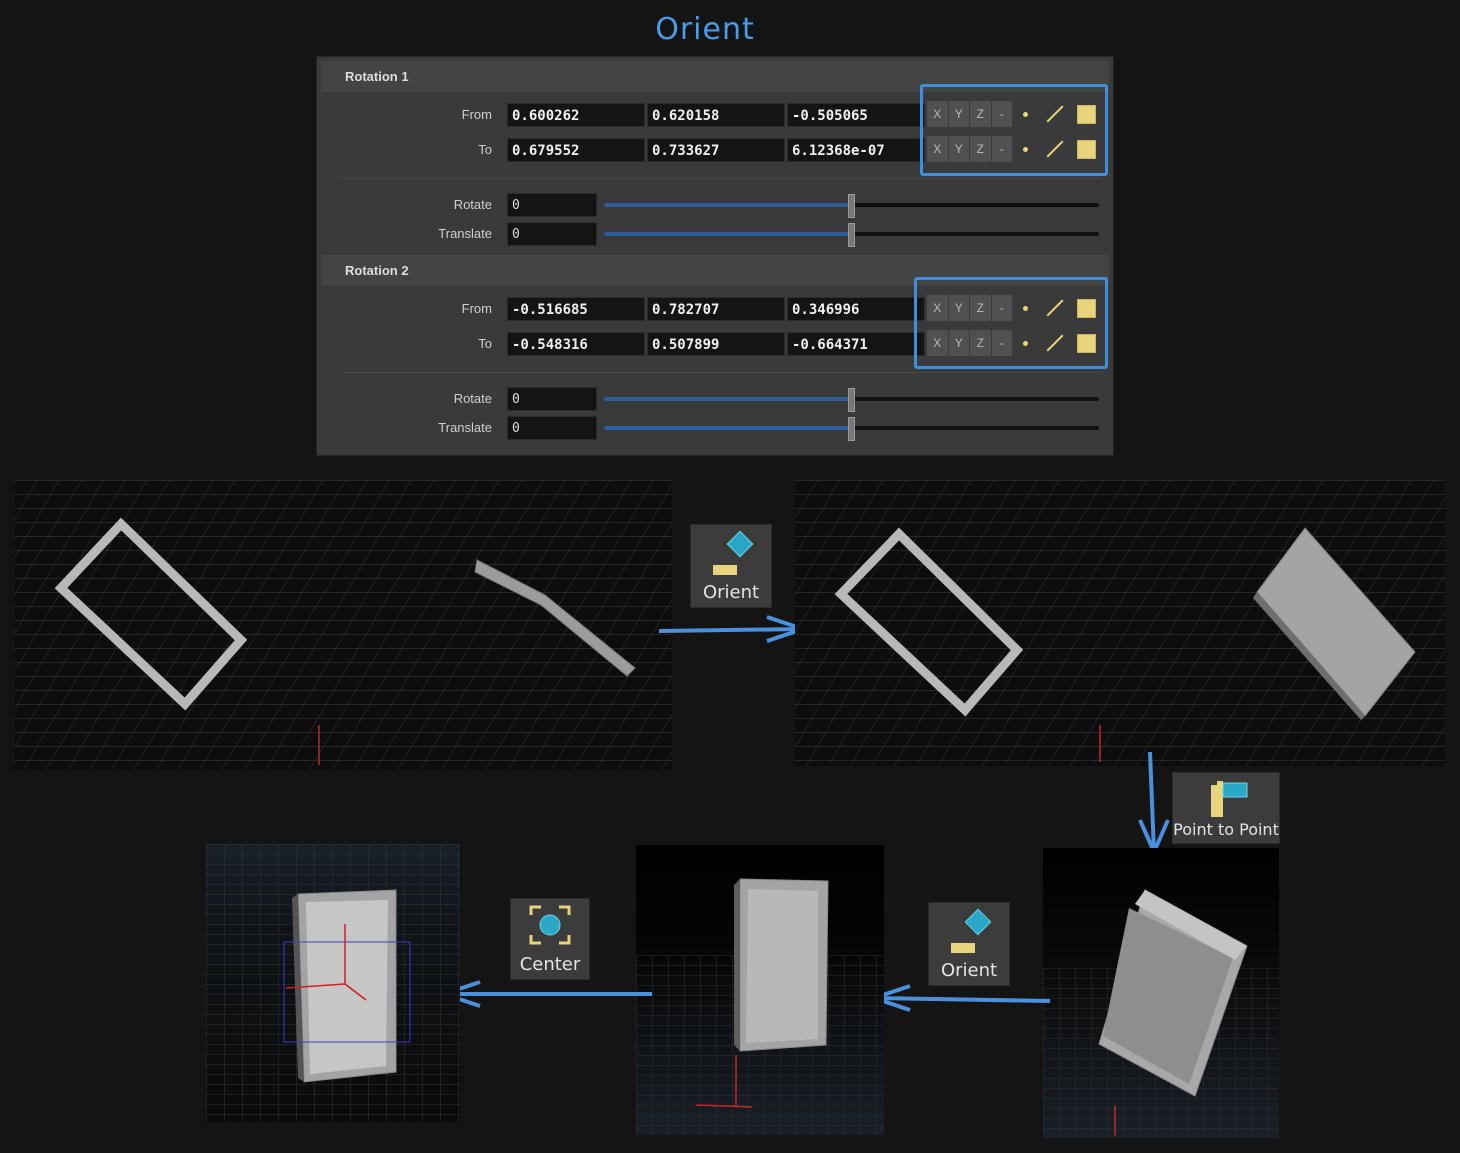 This screenshot has height=1153, width=1460. I want to click on page-title: Orient, so click(705, 29).